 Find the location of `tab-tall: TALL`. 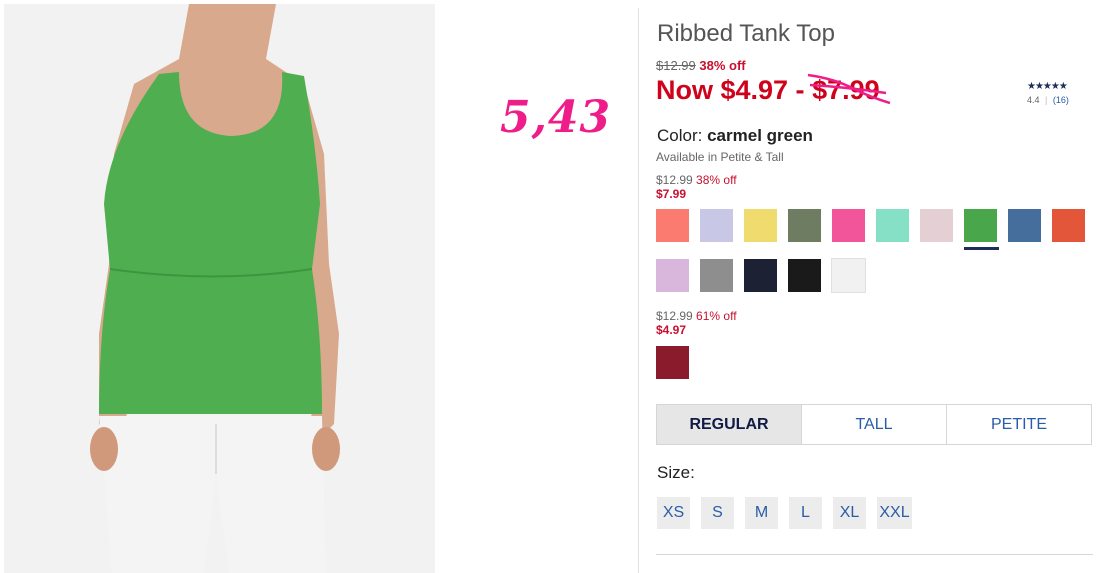

tab-tall: TALL is located at coordinates (873, 424).